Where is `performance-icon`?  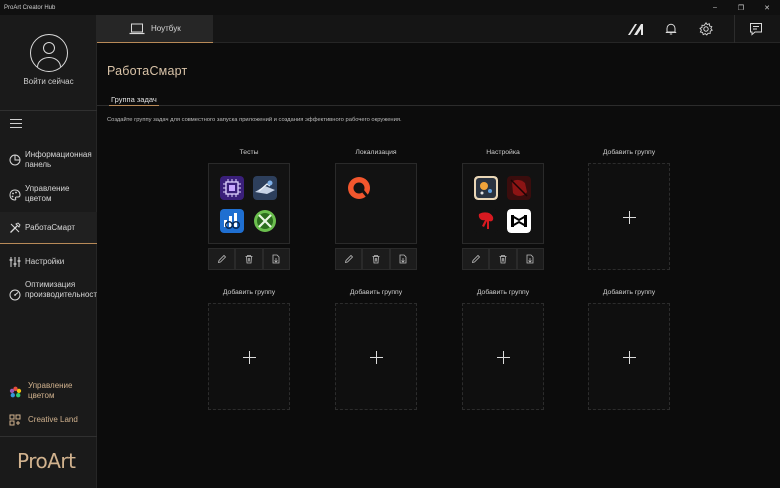 performance-icon is located at coordinates (15, 295).